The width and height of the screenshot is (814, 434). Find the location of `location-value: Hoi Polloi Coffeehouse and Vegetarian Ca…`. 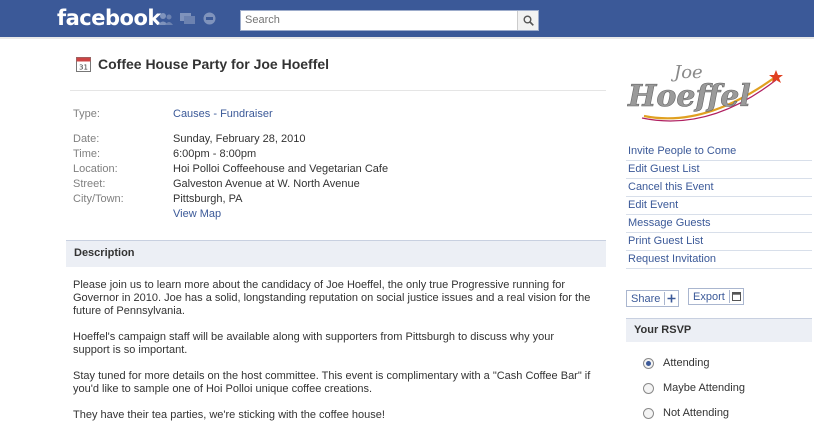

location-value: Hoi Polloi Coffeehouse and Vegetarian Ca… is located at coordinates (281, 169).